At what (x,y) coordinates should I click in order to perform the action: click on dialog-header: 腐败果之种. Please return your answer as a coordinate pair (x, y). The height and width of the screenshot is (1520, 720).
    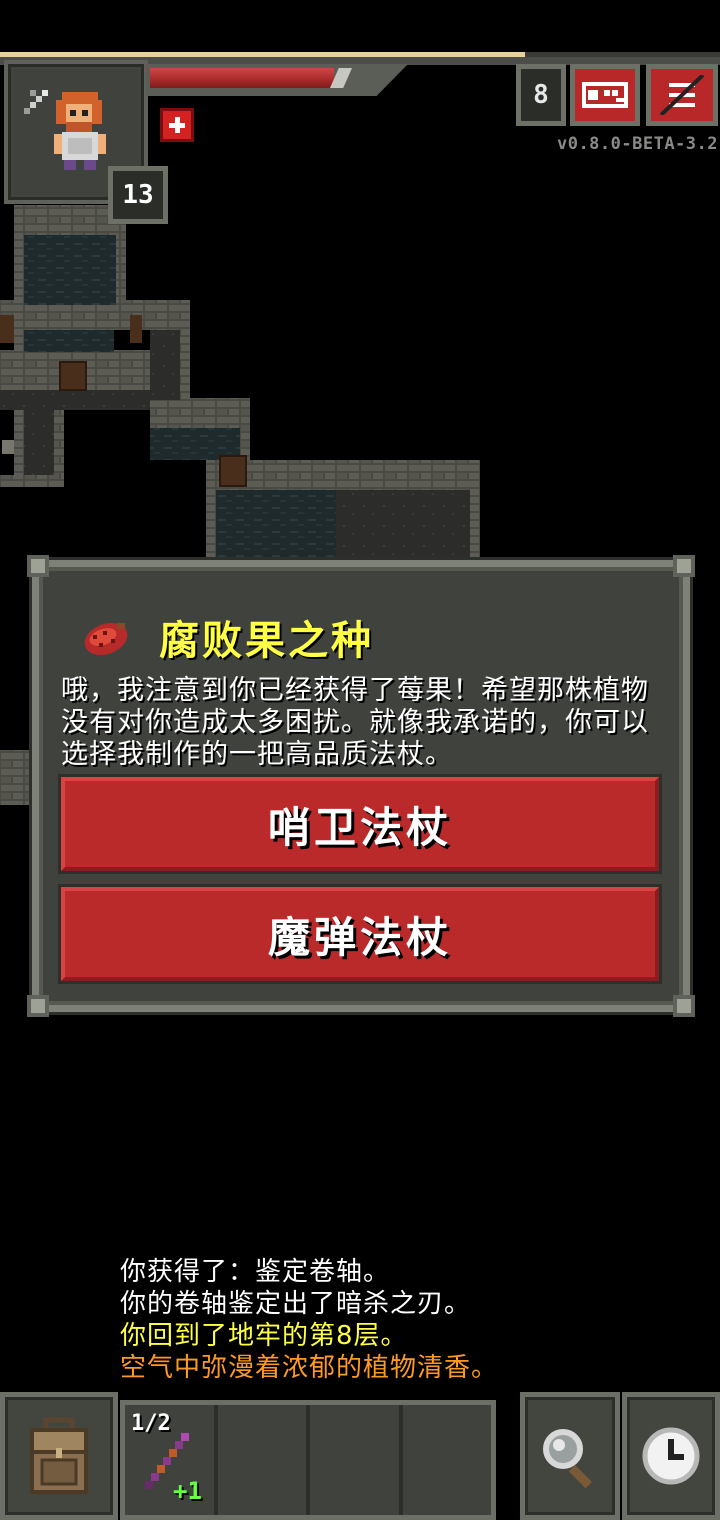
    Looking at the image, I should click on (227, 637).